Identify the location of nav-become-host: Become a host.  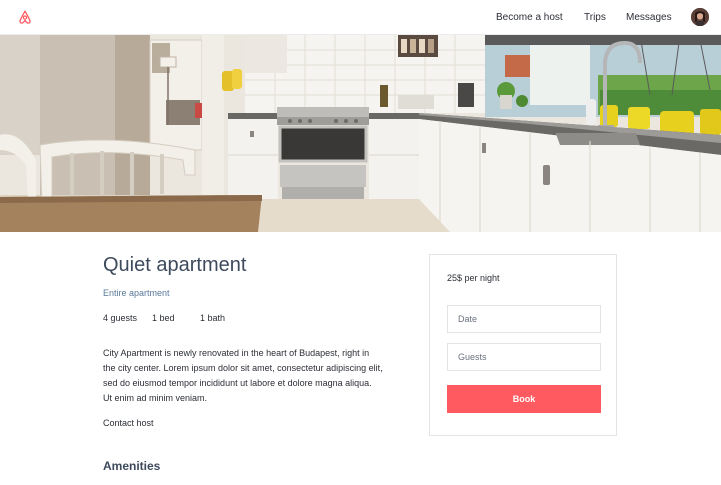
(529, 17).